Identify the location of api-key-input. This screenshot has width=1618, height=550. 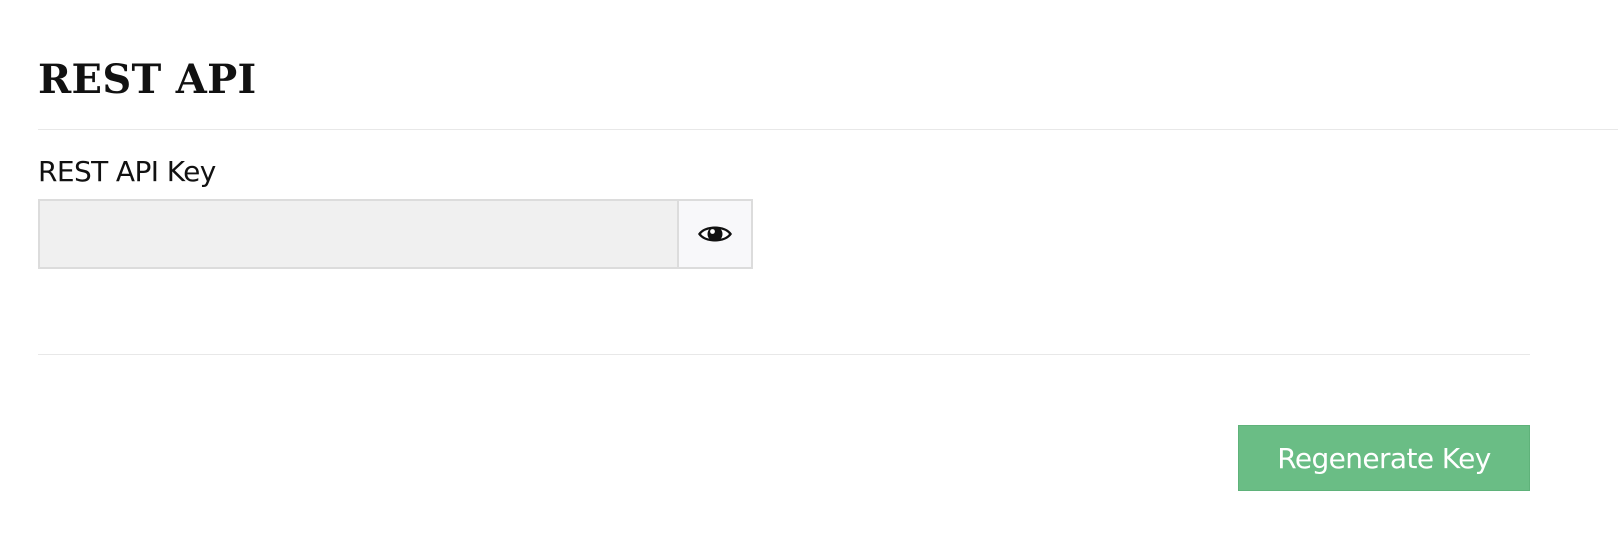
(357, 234).